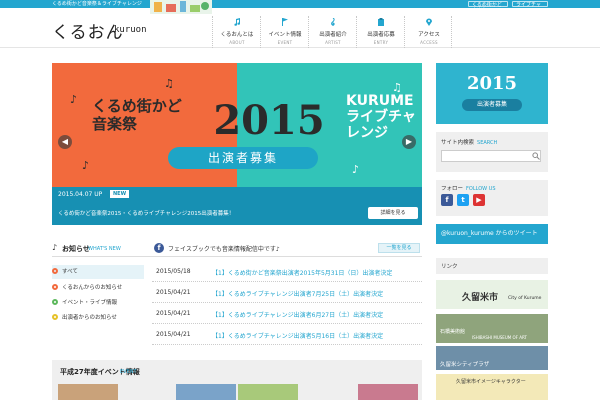 The image size is (600, 400). I want to click on detail-button: 詳細を見る, so click(393, 213).